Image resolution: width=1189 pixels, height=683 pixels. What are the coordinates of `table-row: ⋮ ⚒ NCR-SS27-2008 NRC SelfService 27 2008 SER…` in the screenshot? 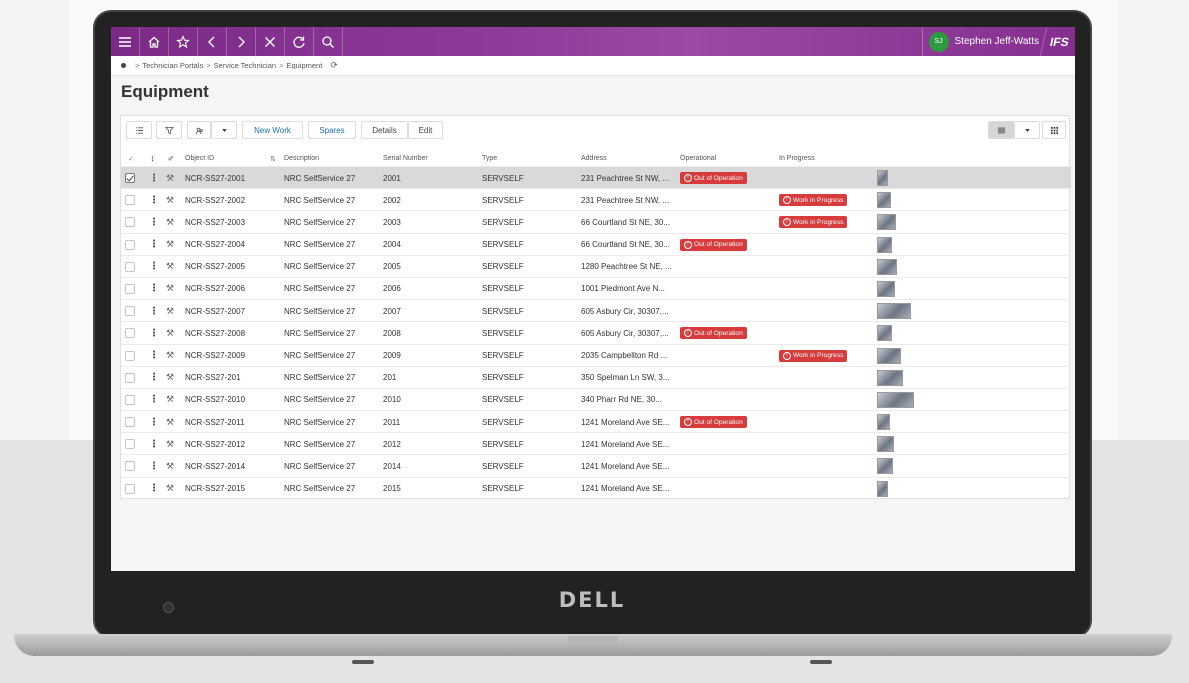 It's located at (596, 332).